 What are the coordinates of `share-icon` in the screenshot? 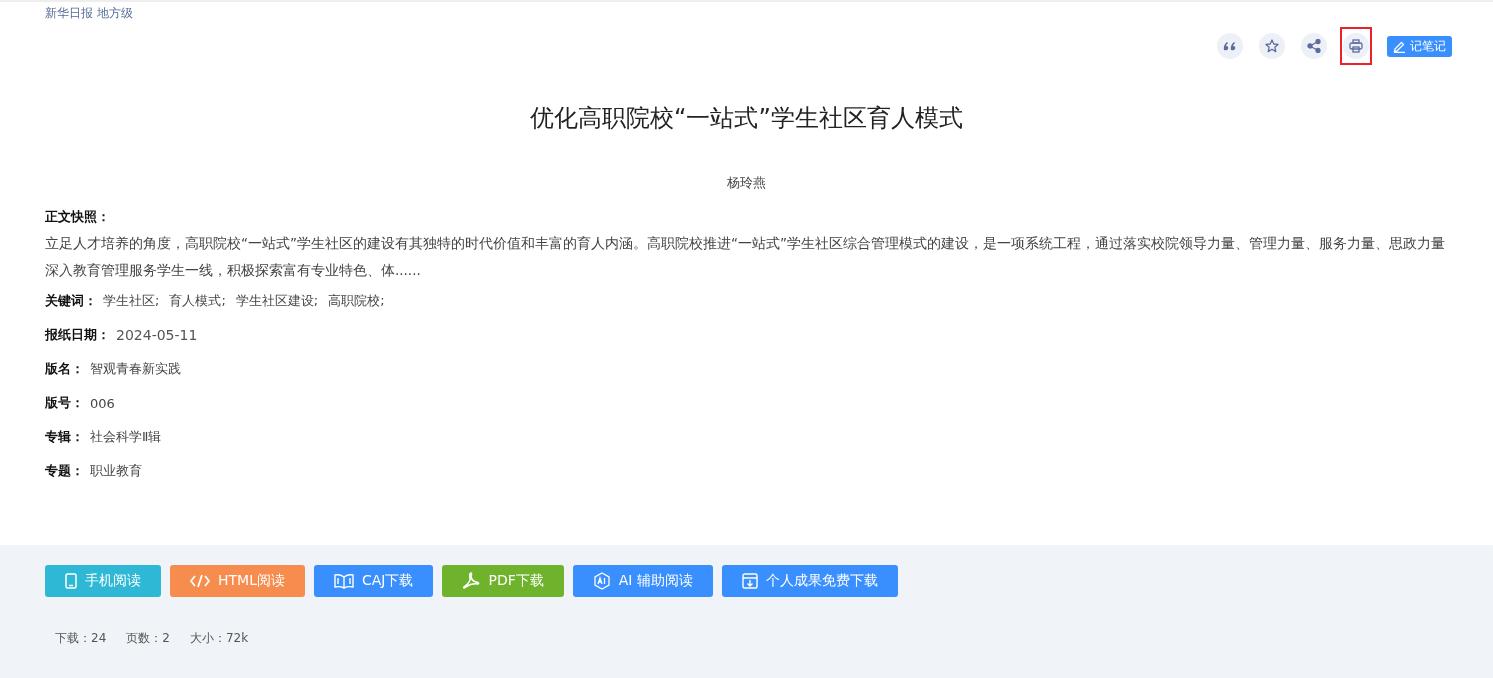 It's located at (1314, 46).